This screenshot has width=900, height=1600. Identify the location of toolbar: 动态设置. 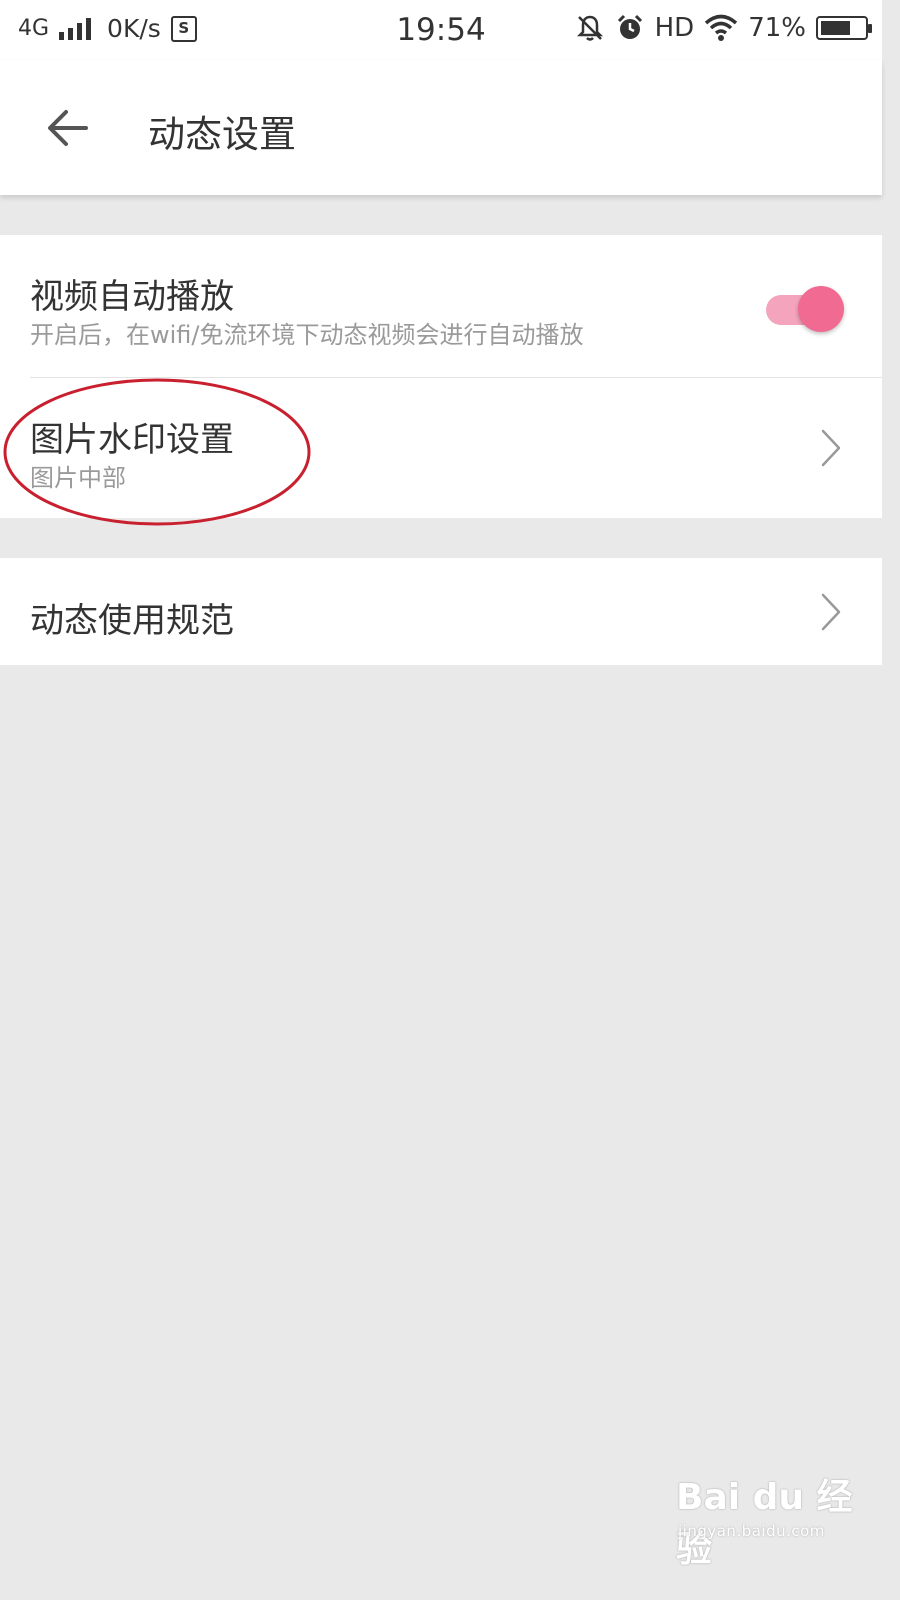
(441, 127).